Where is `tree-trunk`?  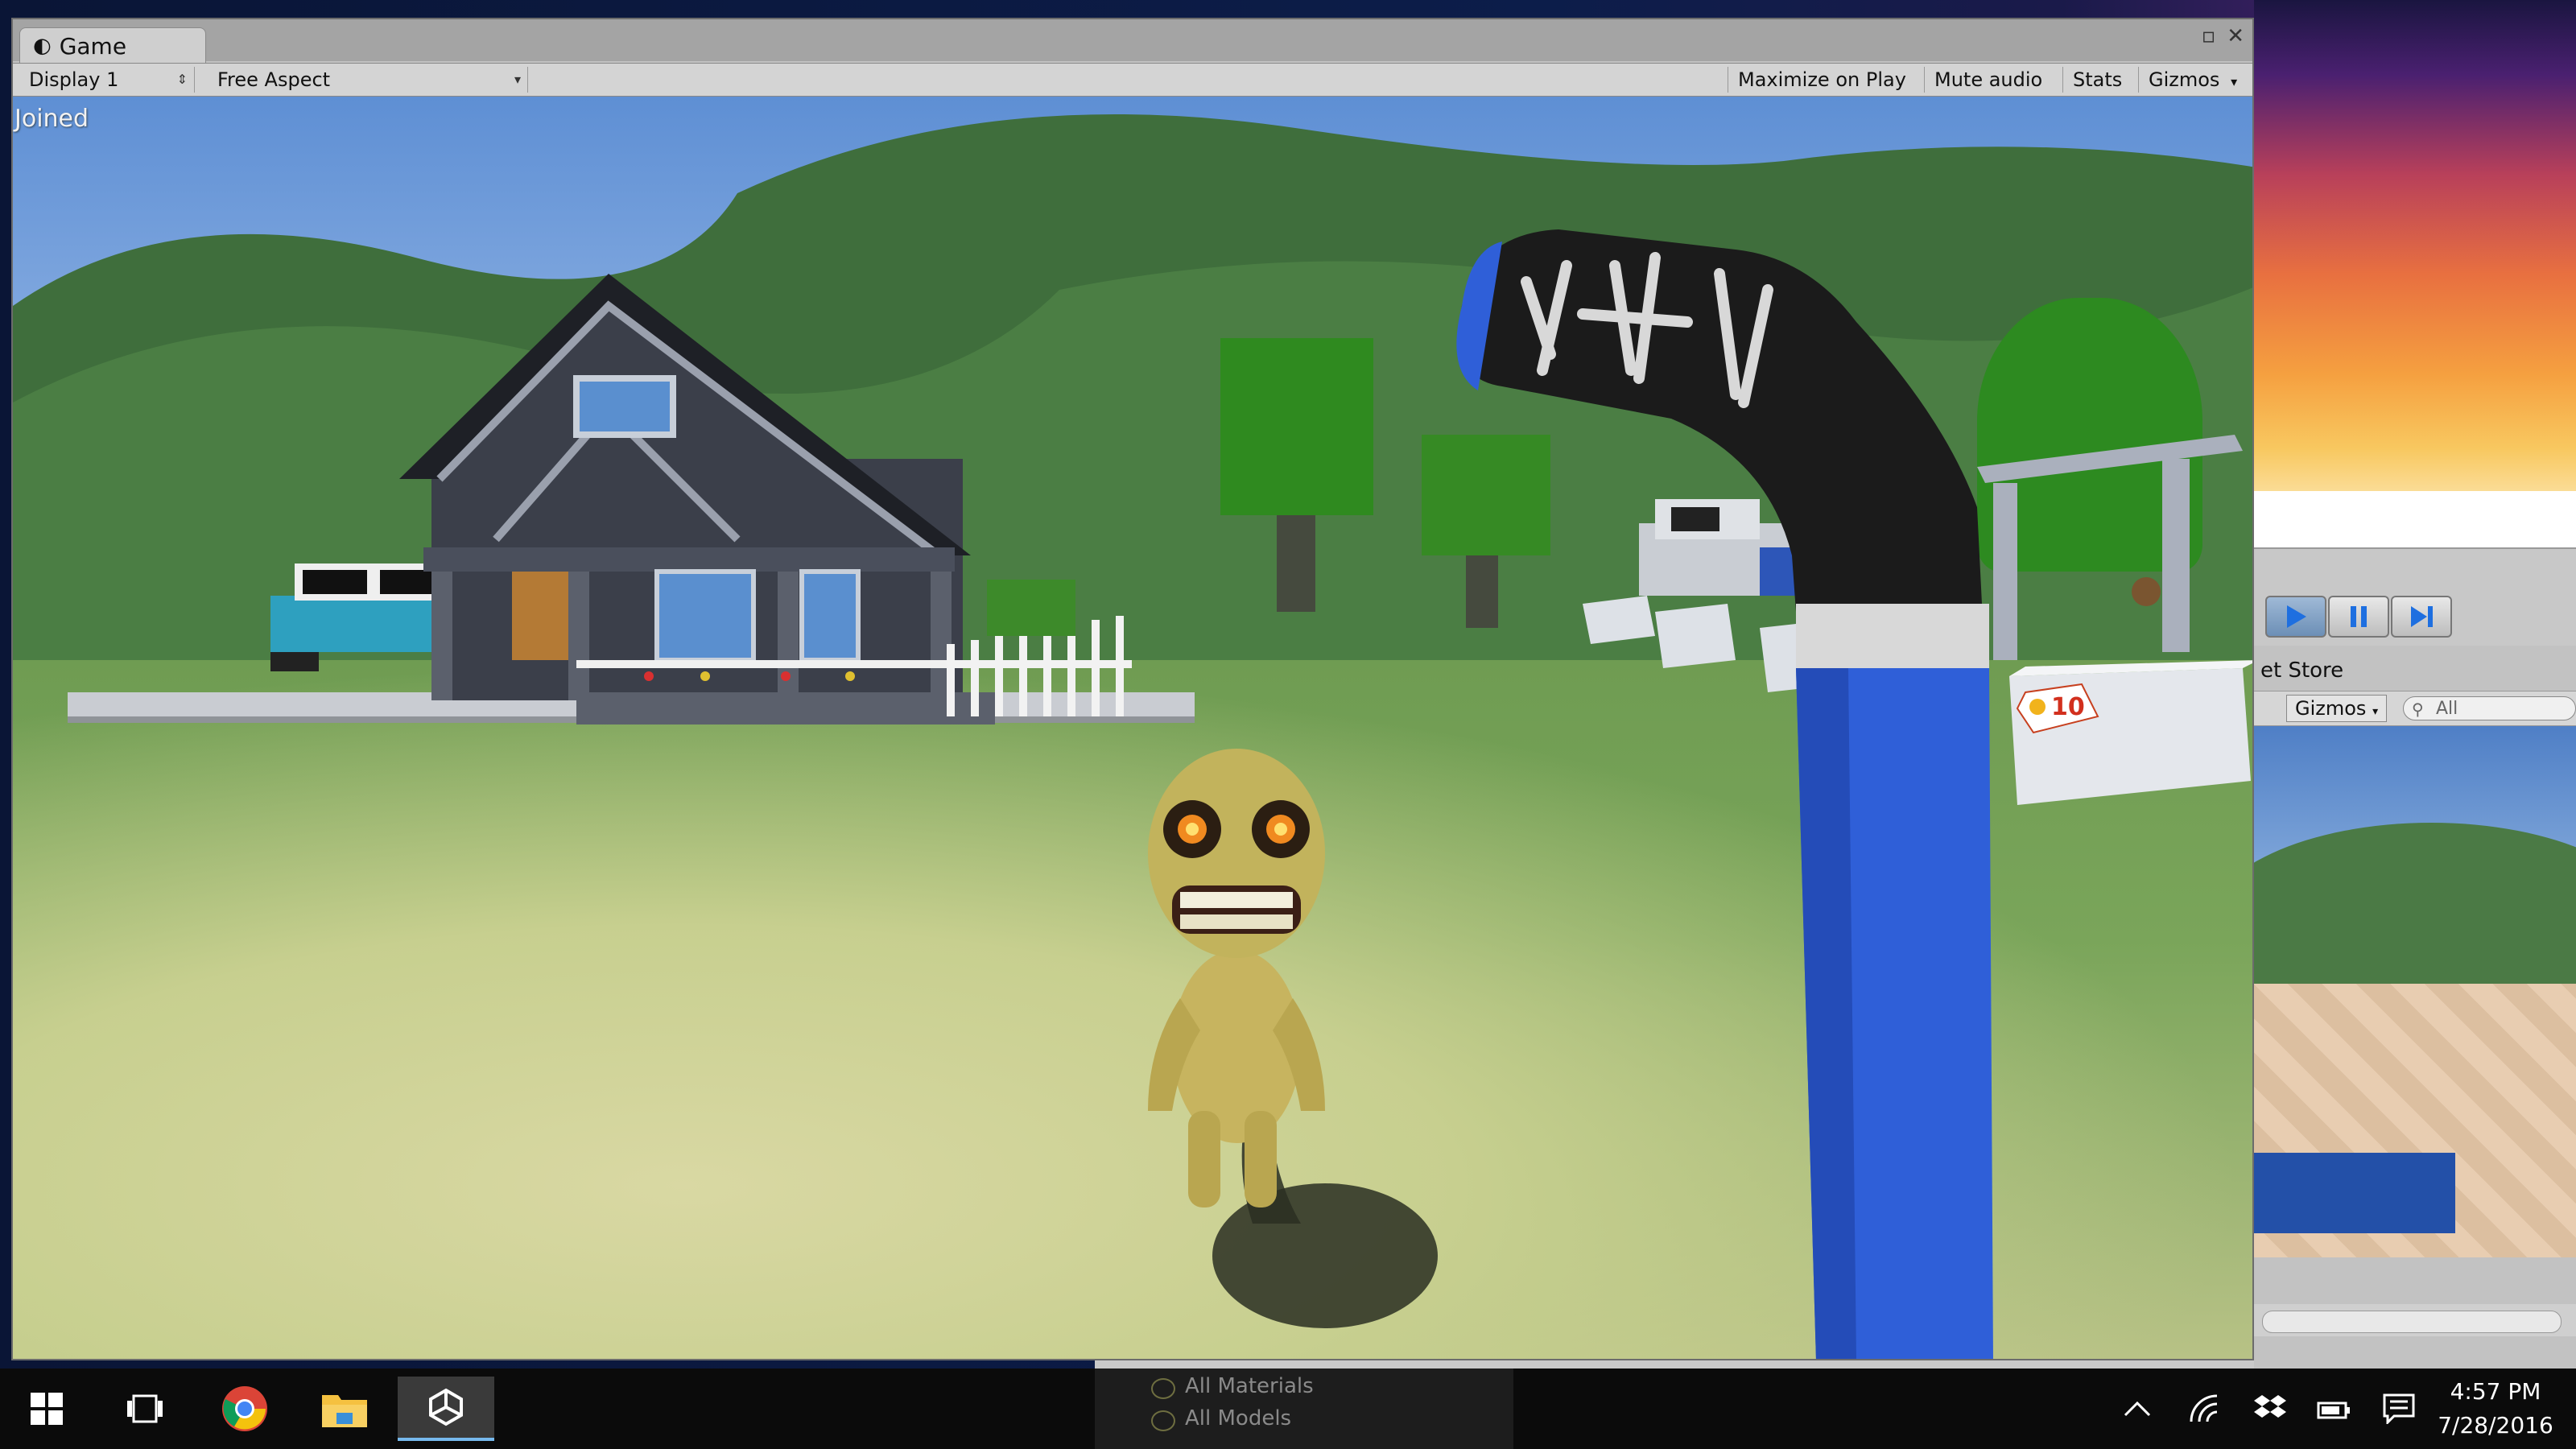
tree-trunk is located at coordinates (1296, 563).